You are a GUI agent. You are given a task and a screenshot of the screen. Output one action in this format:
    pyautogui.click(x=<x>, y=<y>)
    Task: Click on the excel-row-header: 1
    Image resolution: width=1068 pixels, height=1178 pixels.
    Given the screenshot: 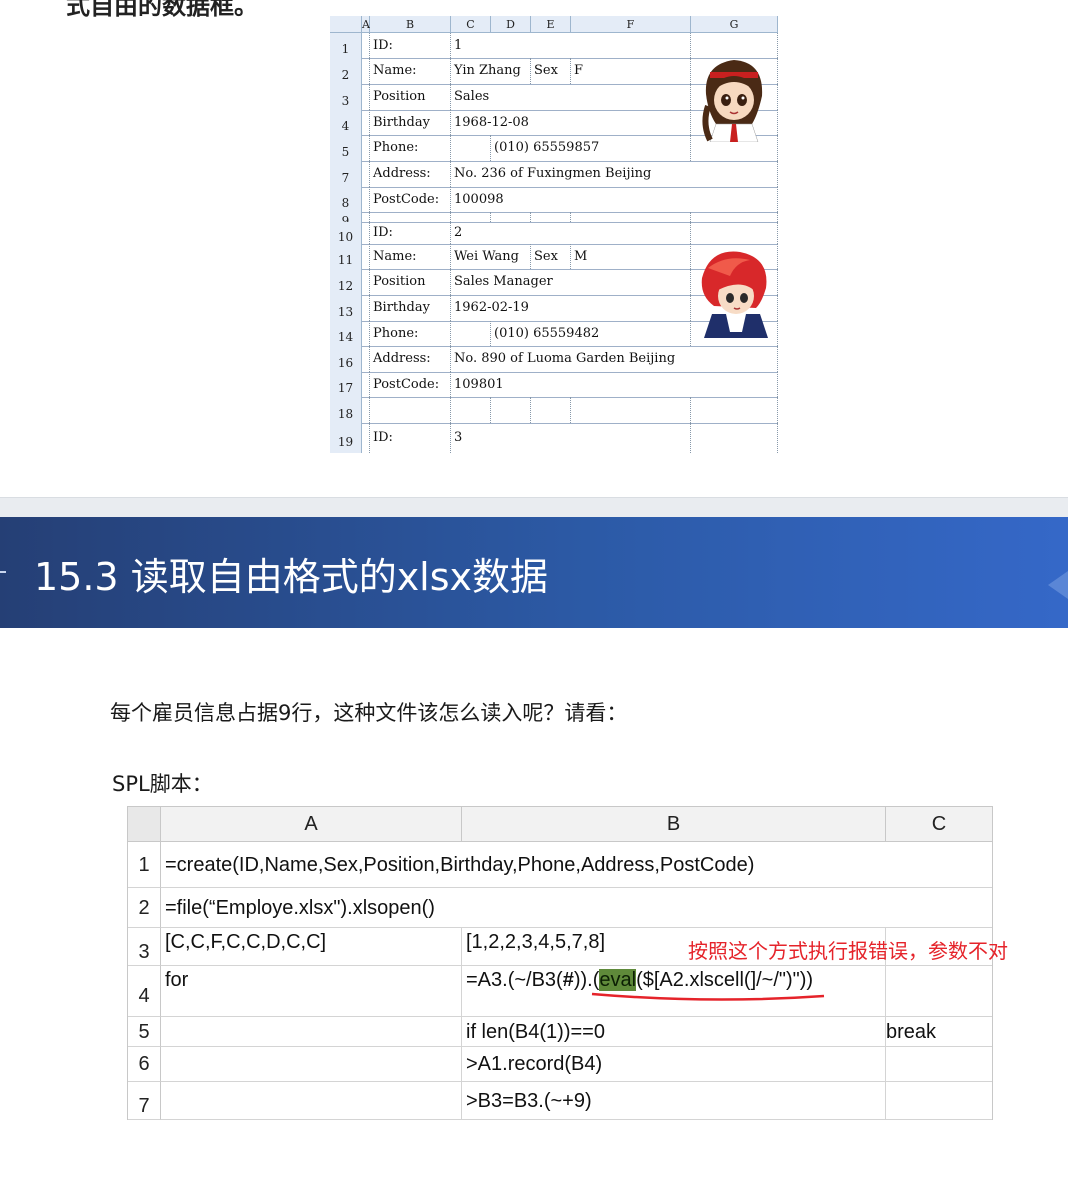 What is the action you would take?
    pyautogui.click(x=346, y=45)
    